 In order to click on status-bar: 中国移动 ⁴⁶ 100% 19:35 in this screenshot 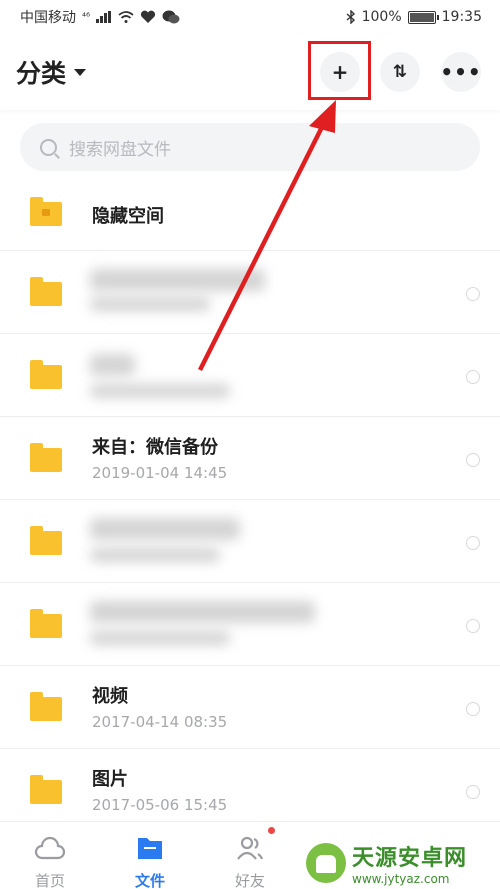, I will do `click(250, 17)`.